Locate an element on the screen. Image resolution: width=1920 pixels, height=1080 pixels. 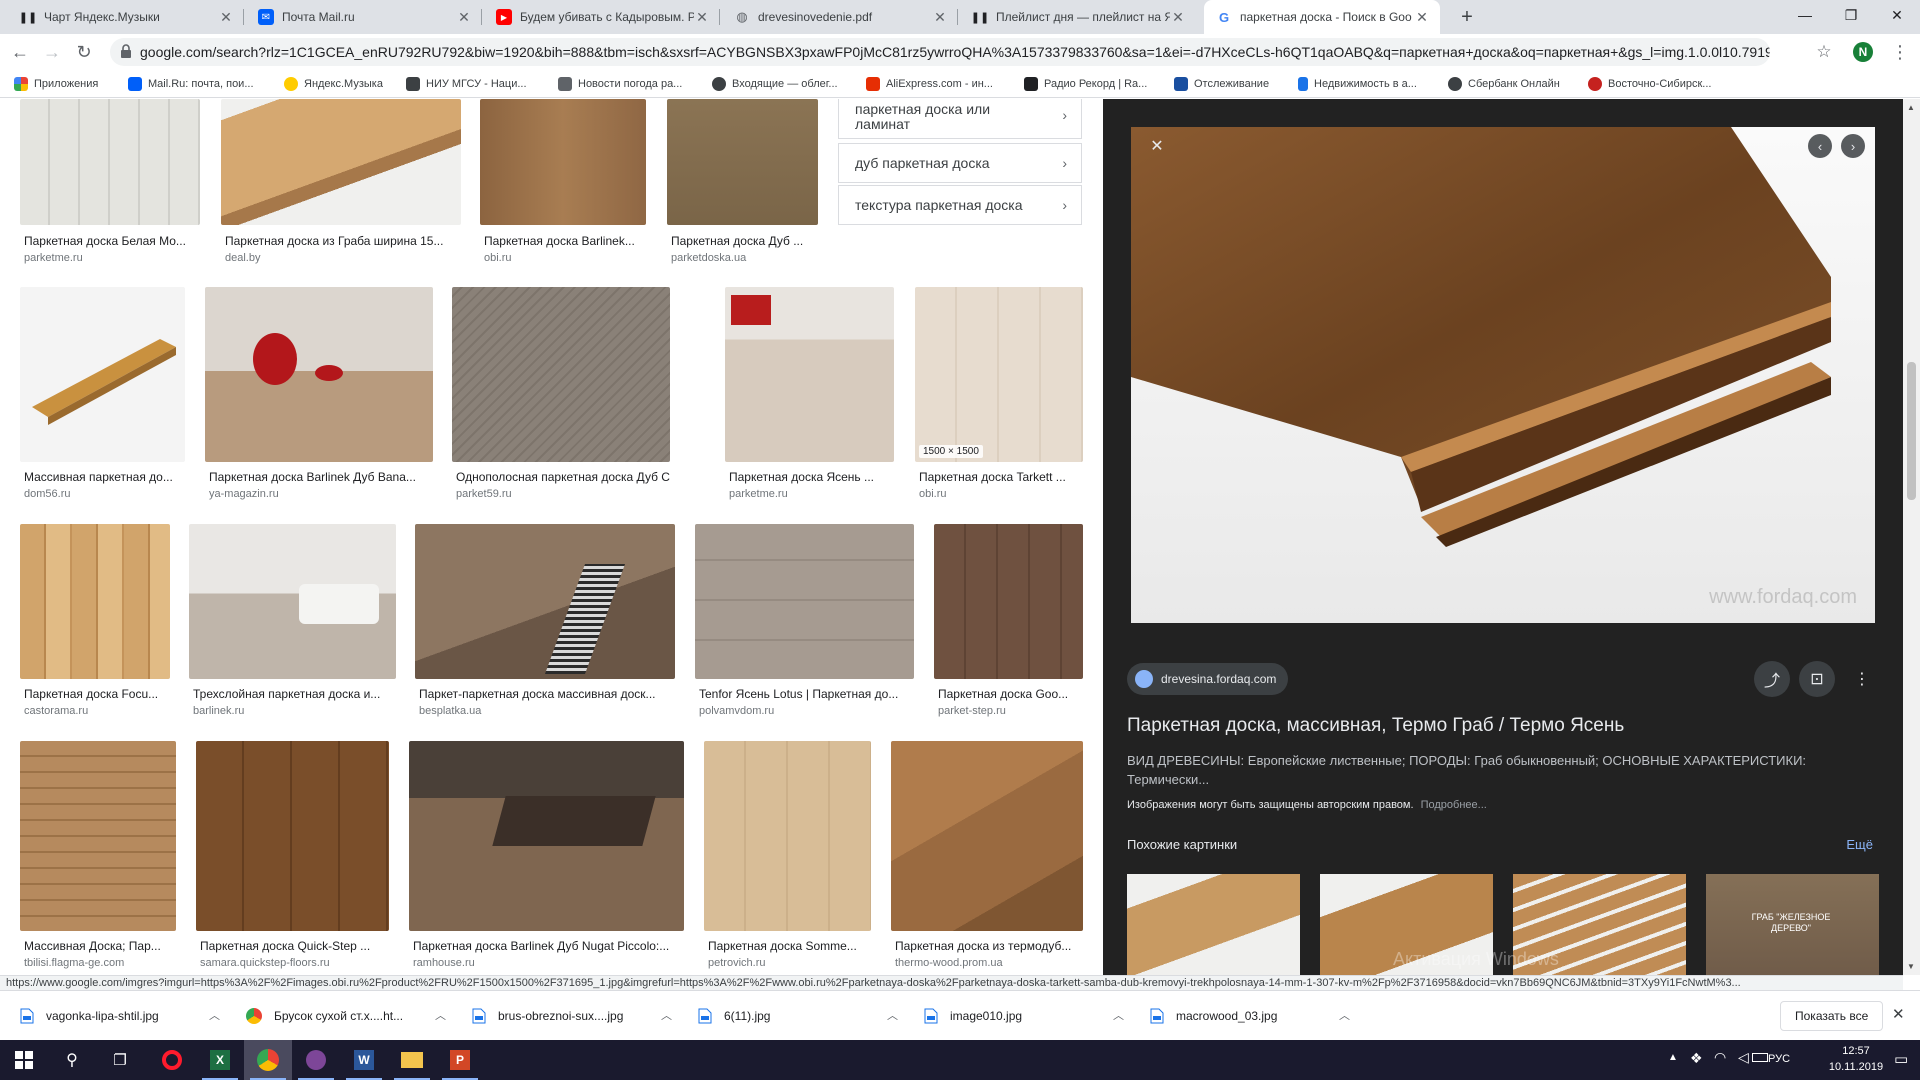
chrome-icon is located at coordinates (268, 1060).